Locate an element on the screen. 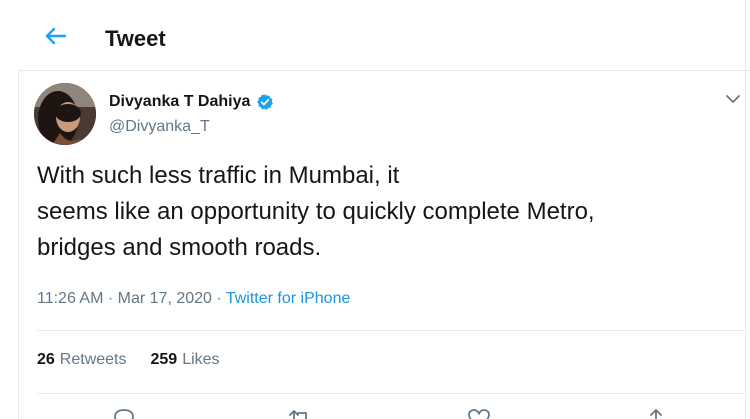 The image size is (750, 419). verified-badge-icon is located at coordinates (265, 102).